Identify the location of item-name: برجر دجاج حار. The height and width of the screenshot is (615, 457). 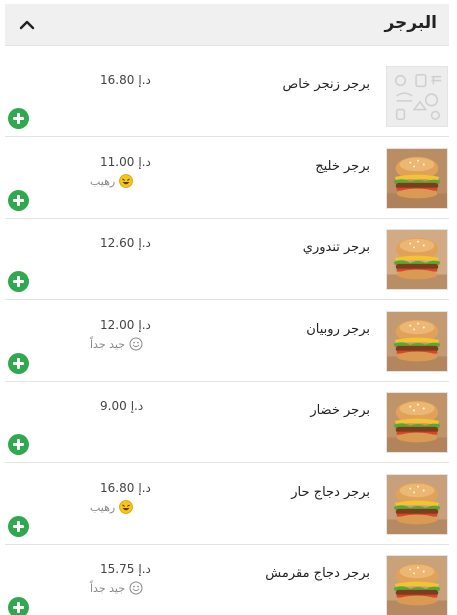
(330, 492).